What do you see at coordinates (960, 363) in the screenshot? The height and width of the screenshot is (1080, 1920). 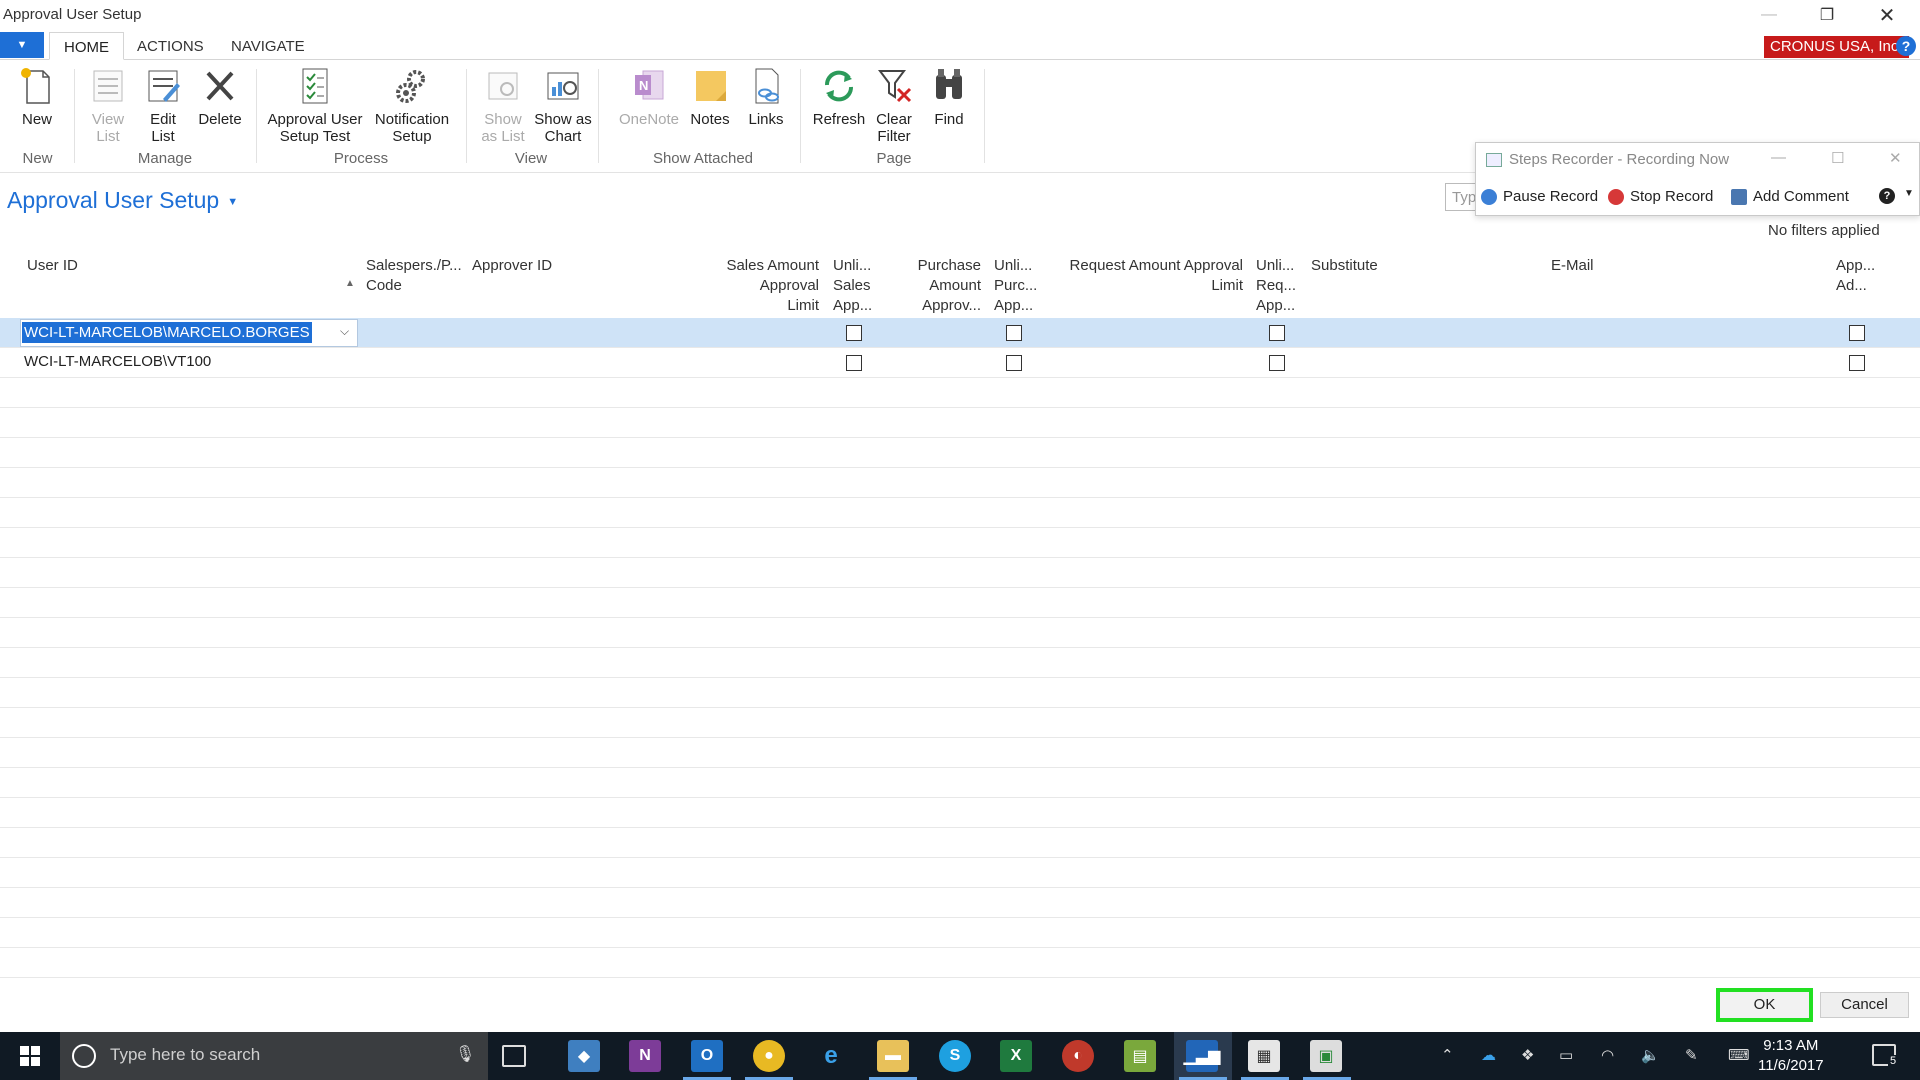 I see `table-row: WCI-LT-MARCELOB\VT100` at bounding box center [960, 363].